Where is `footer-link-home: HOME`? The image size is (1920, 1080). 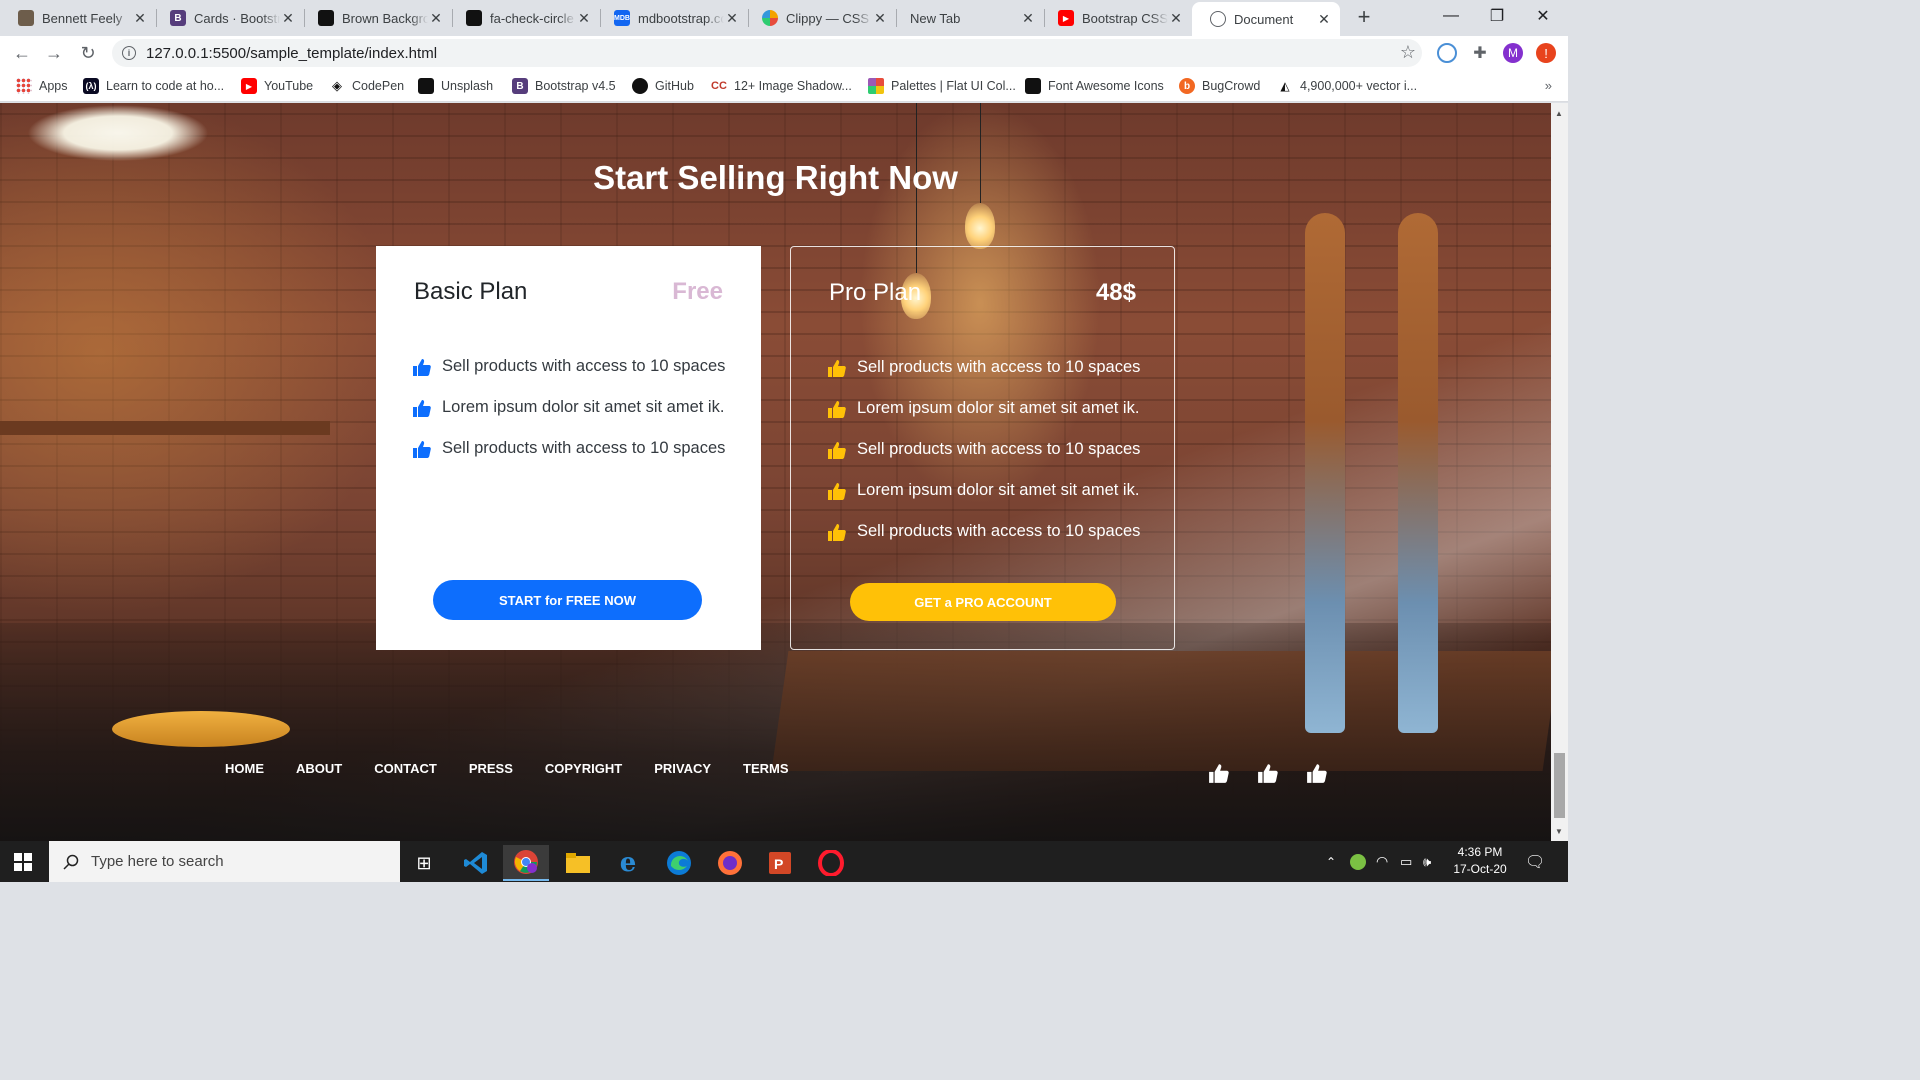 footer-link-home: HOME is located at coordinates (244, 768).